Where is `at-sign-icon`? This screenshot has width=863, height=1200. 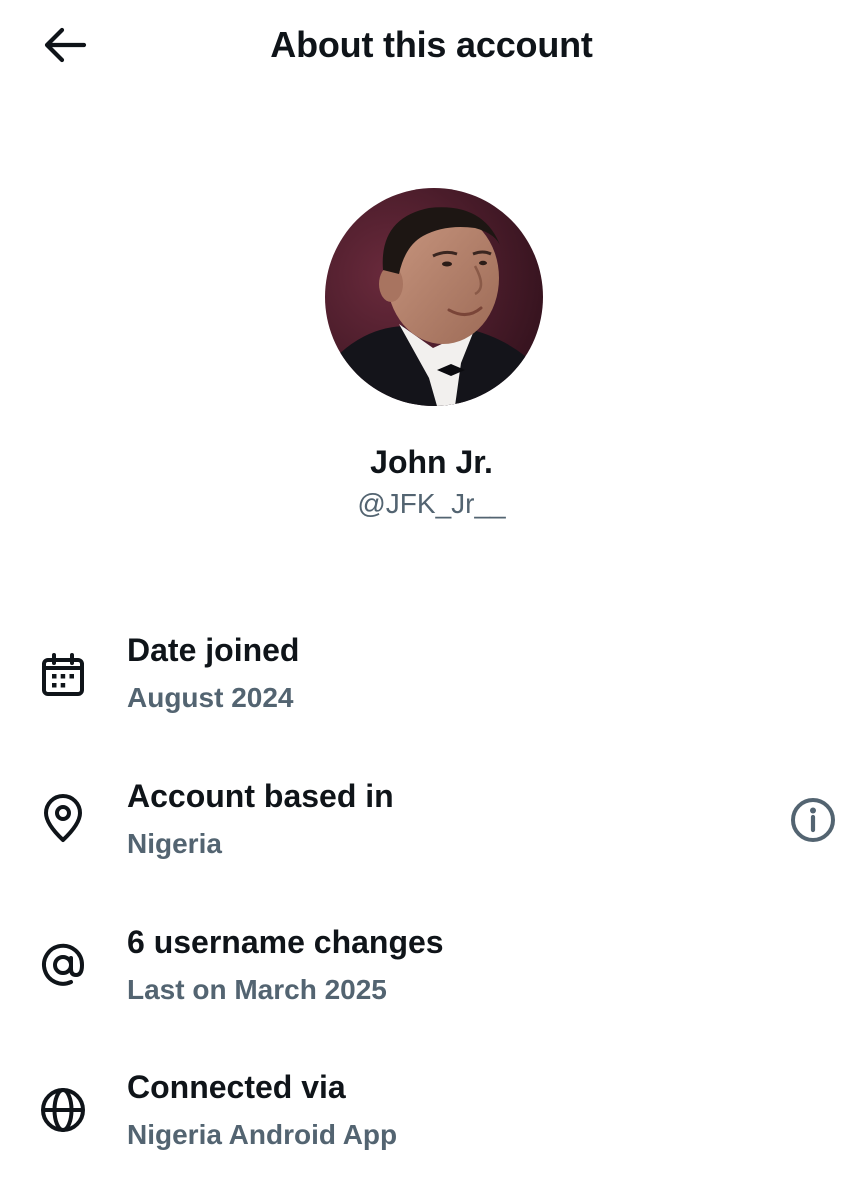 at-sign-icon is located at coordinates (63, 965).